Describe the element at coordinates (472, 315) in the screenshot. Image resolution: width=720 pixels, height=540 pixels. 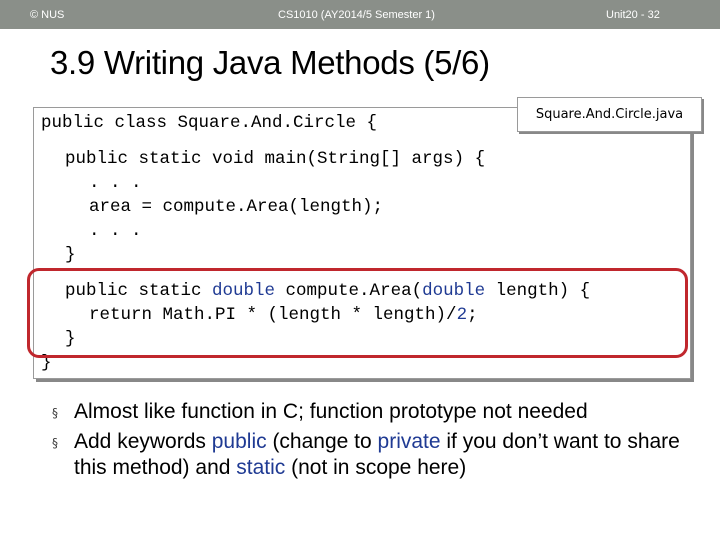
I see `code-return-post: ;` at that location.